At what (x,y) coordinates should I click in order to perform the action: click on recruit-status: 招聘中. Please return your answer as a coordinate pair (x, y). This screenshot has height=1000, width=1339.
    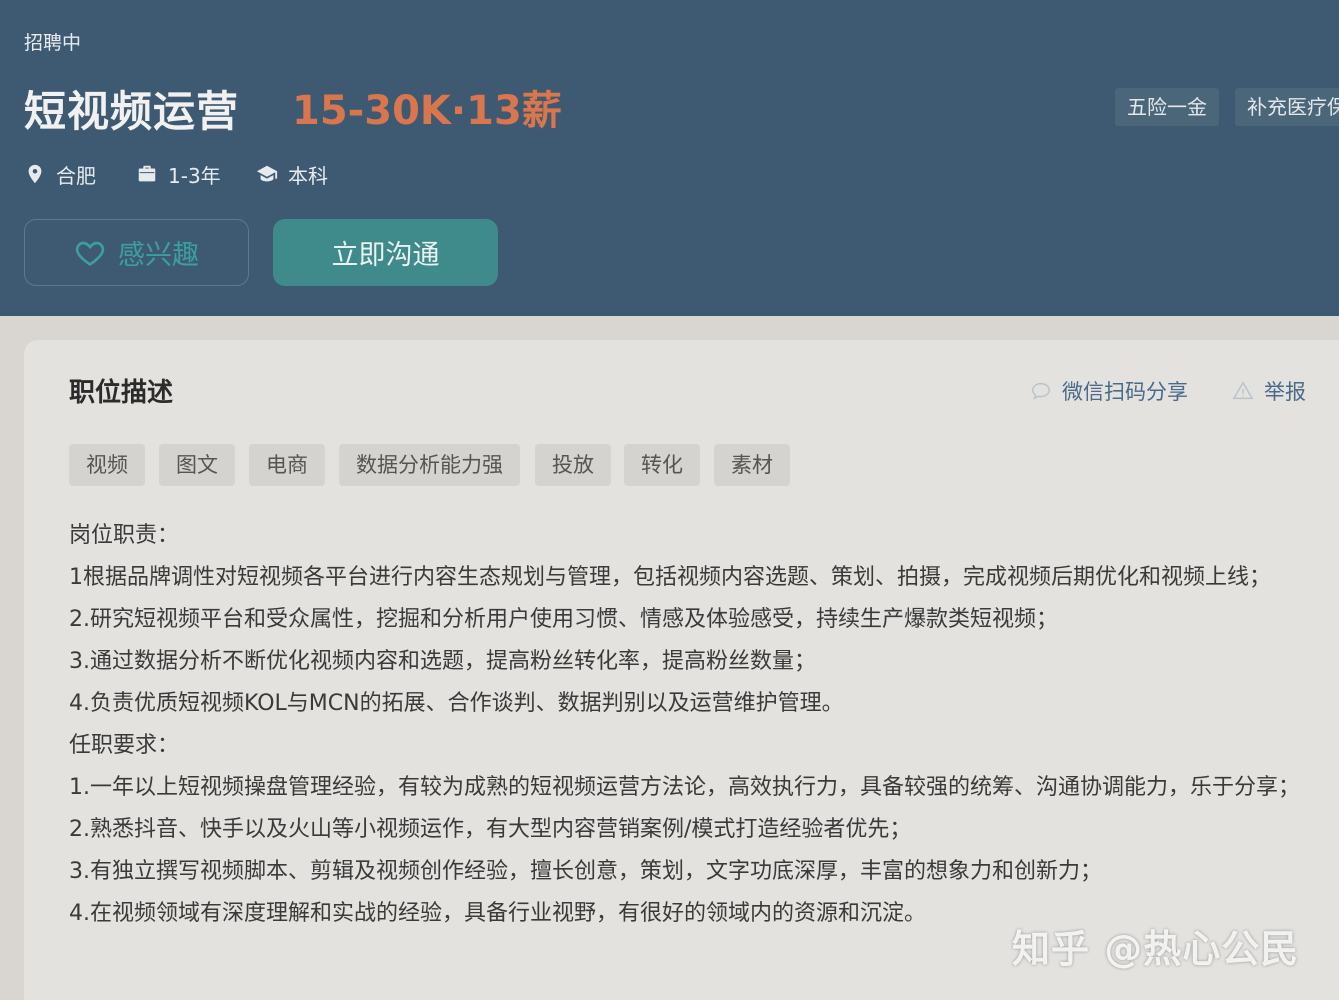
    Looking at the image, I should click on (53, 43).